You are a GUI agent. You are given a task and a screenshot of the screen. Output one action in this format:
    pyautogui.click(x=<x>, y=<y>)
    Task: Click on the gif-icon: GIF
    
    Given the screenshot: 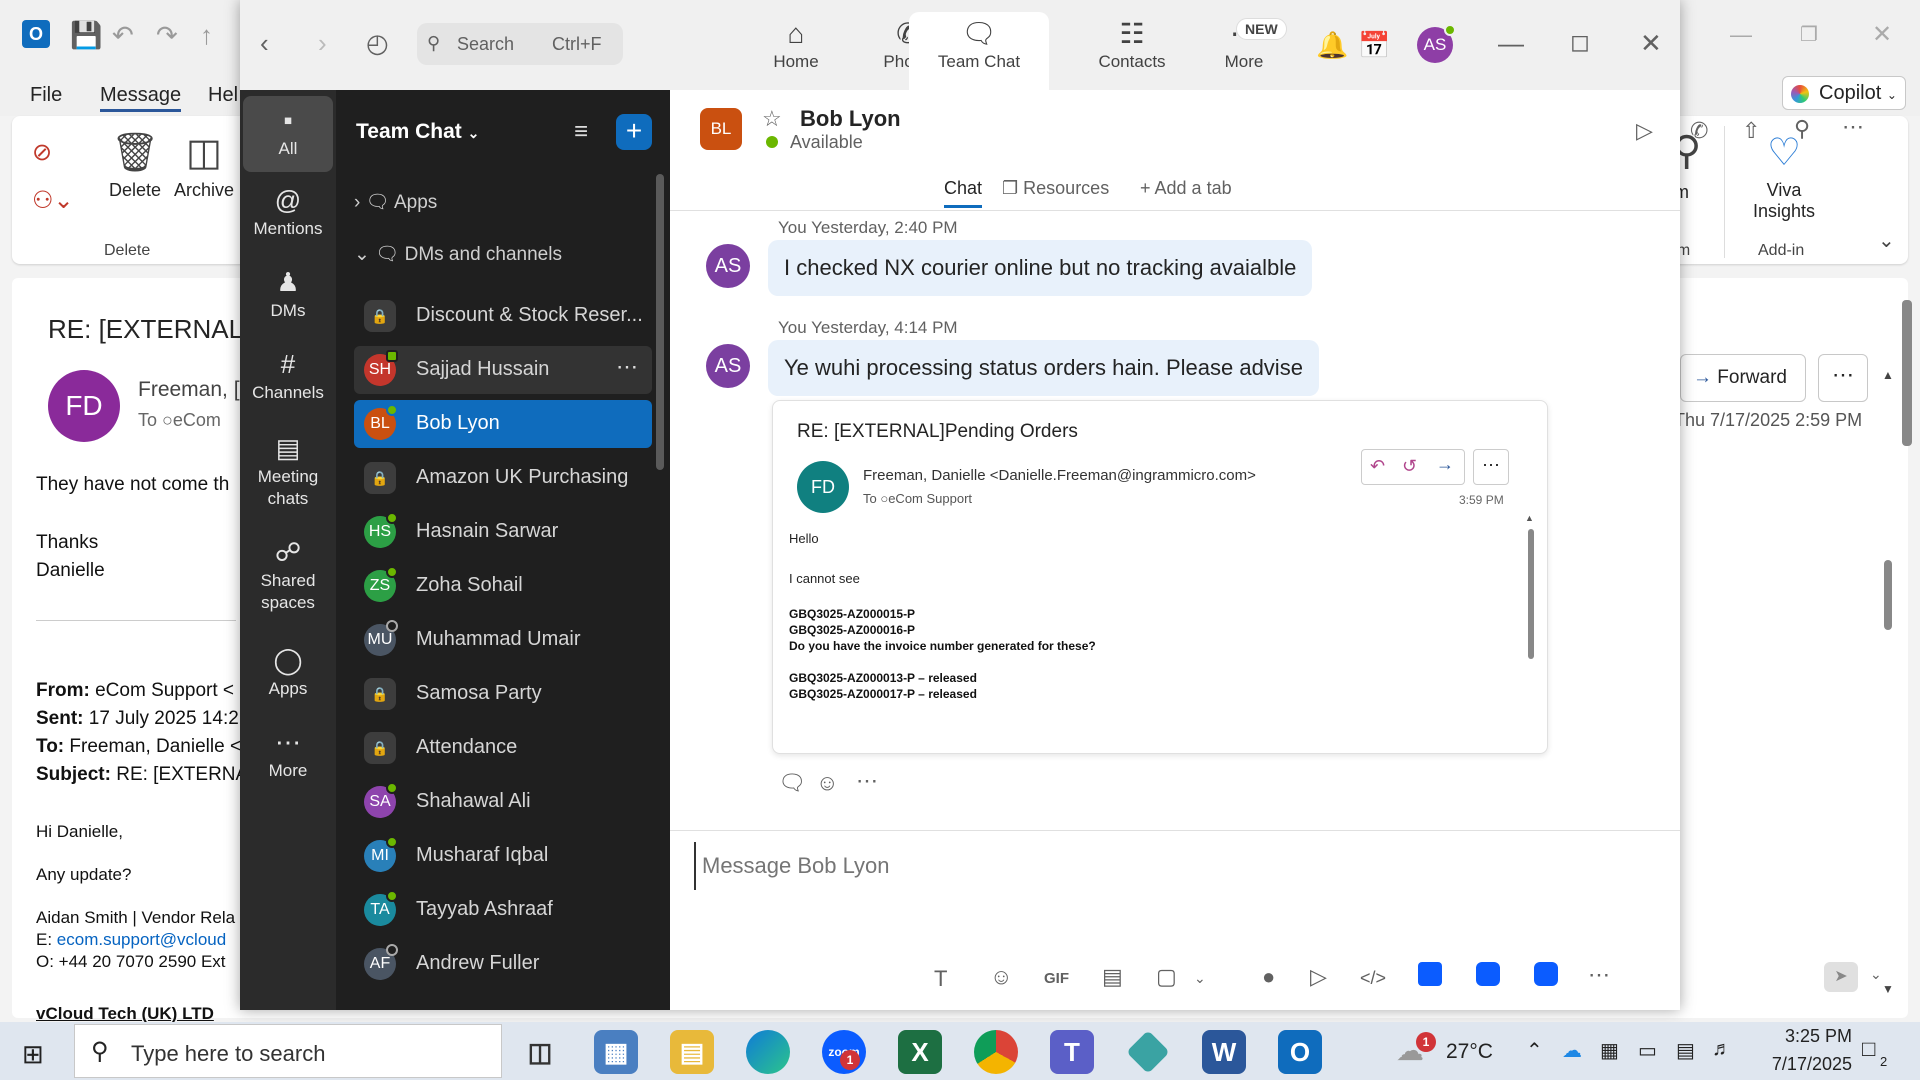 What is the action you would take?
    pyautogui.click(x=1056, y=978)
    